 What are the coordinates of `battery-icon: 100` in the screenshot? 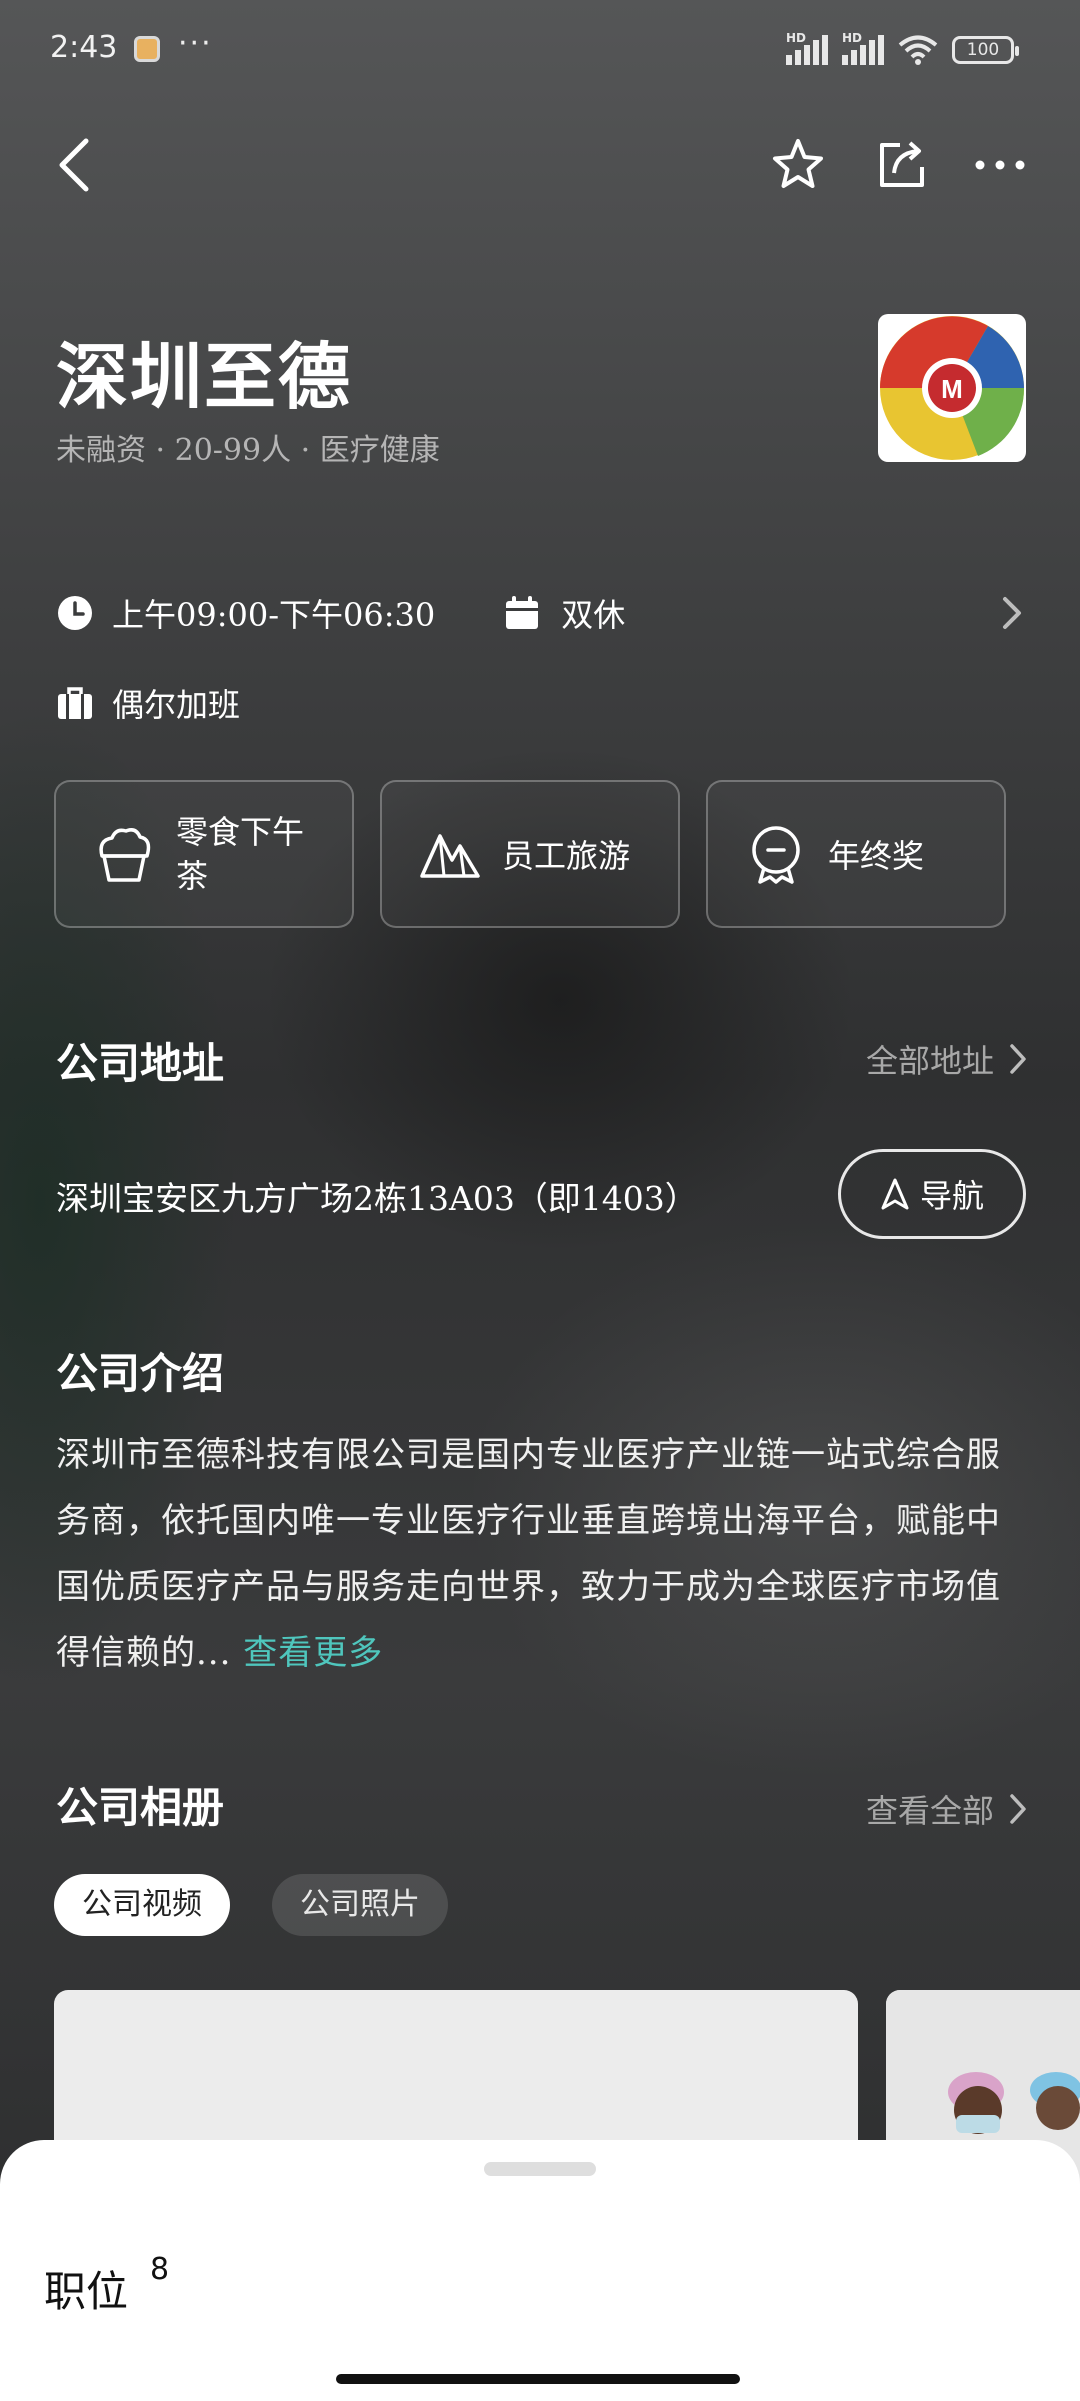 It's located at (985, 50).